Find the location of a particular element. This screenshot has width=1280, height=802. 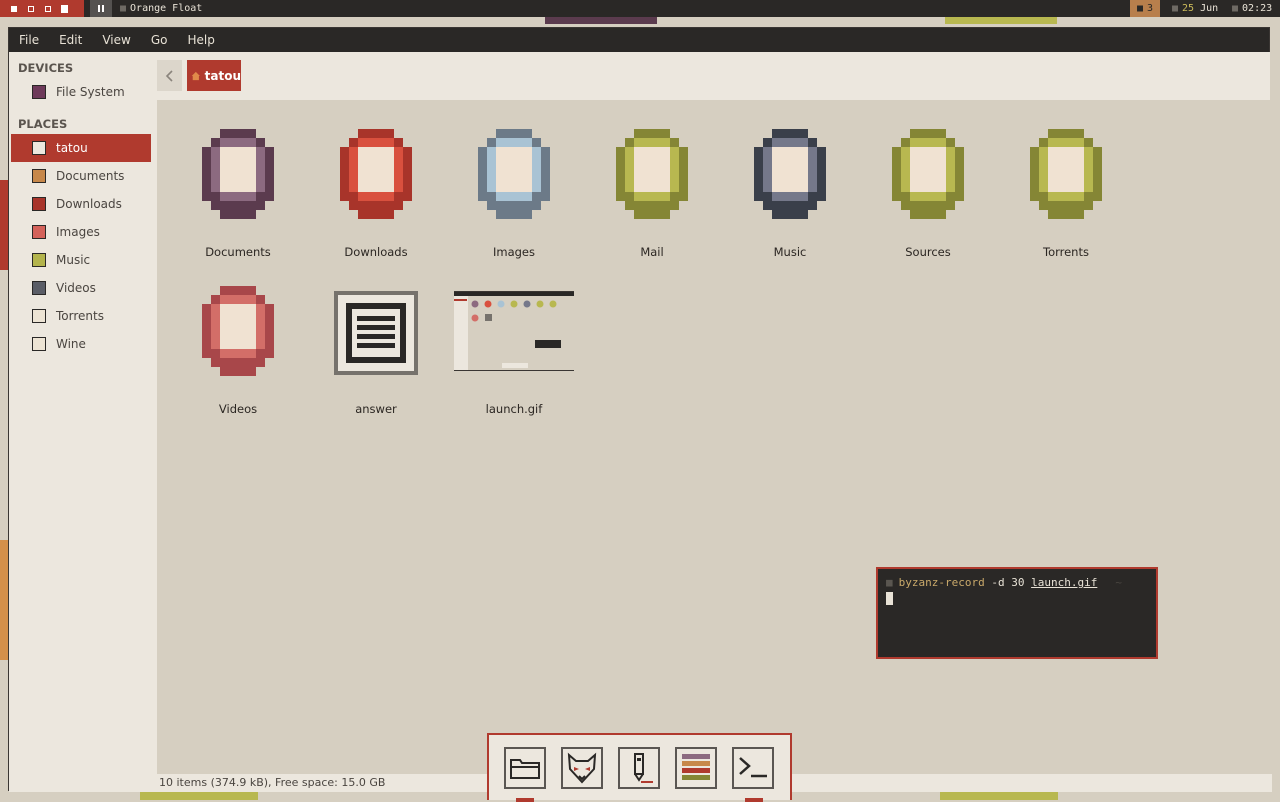

sidebar-item-videos: Videos is located at coordinates (83, 288).